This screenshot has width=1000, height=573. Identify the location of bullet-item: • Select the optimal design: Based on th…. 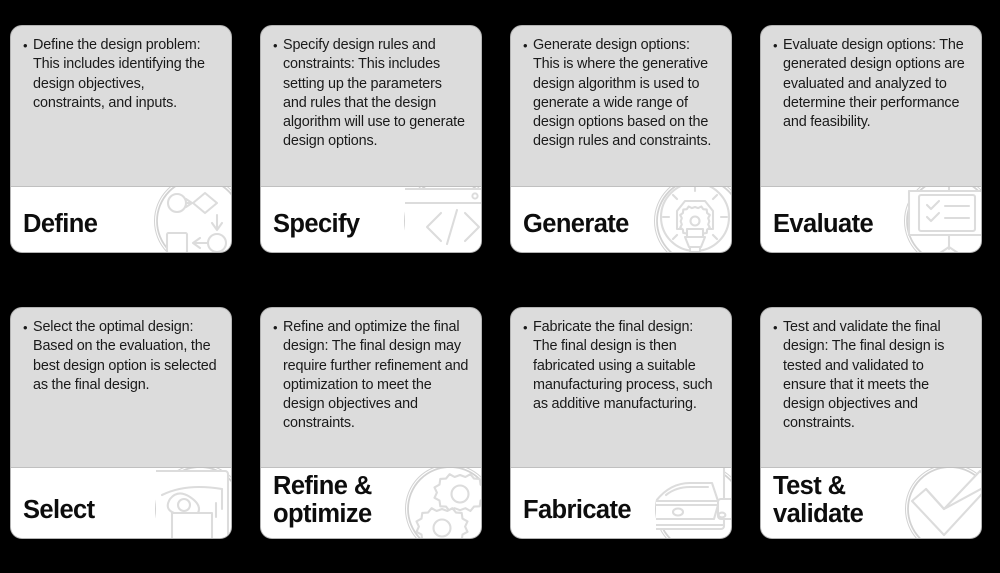
(121, 356).